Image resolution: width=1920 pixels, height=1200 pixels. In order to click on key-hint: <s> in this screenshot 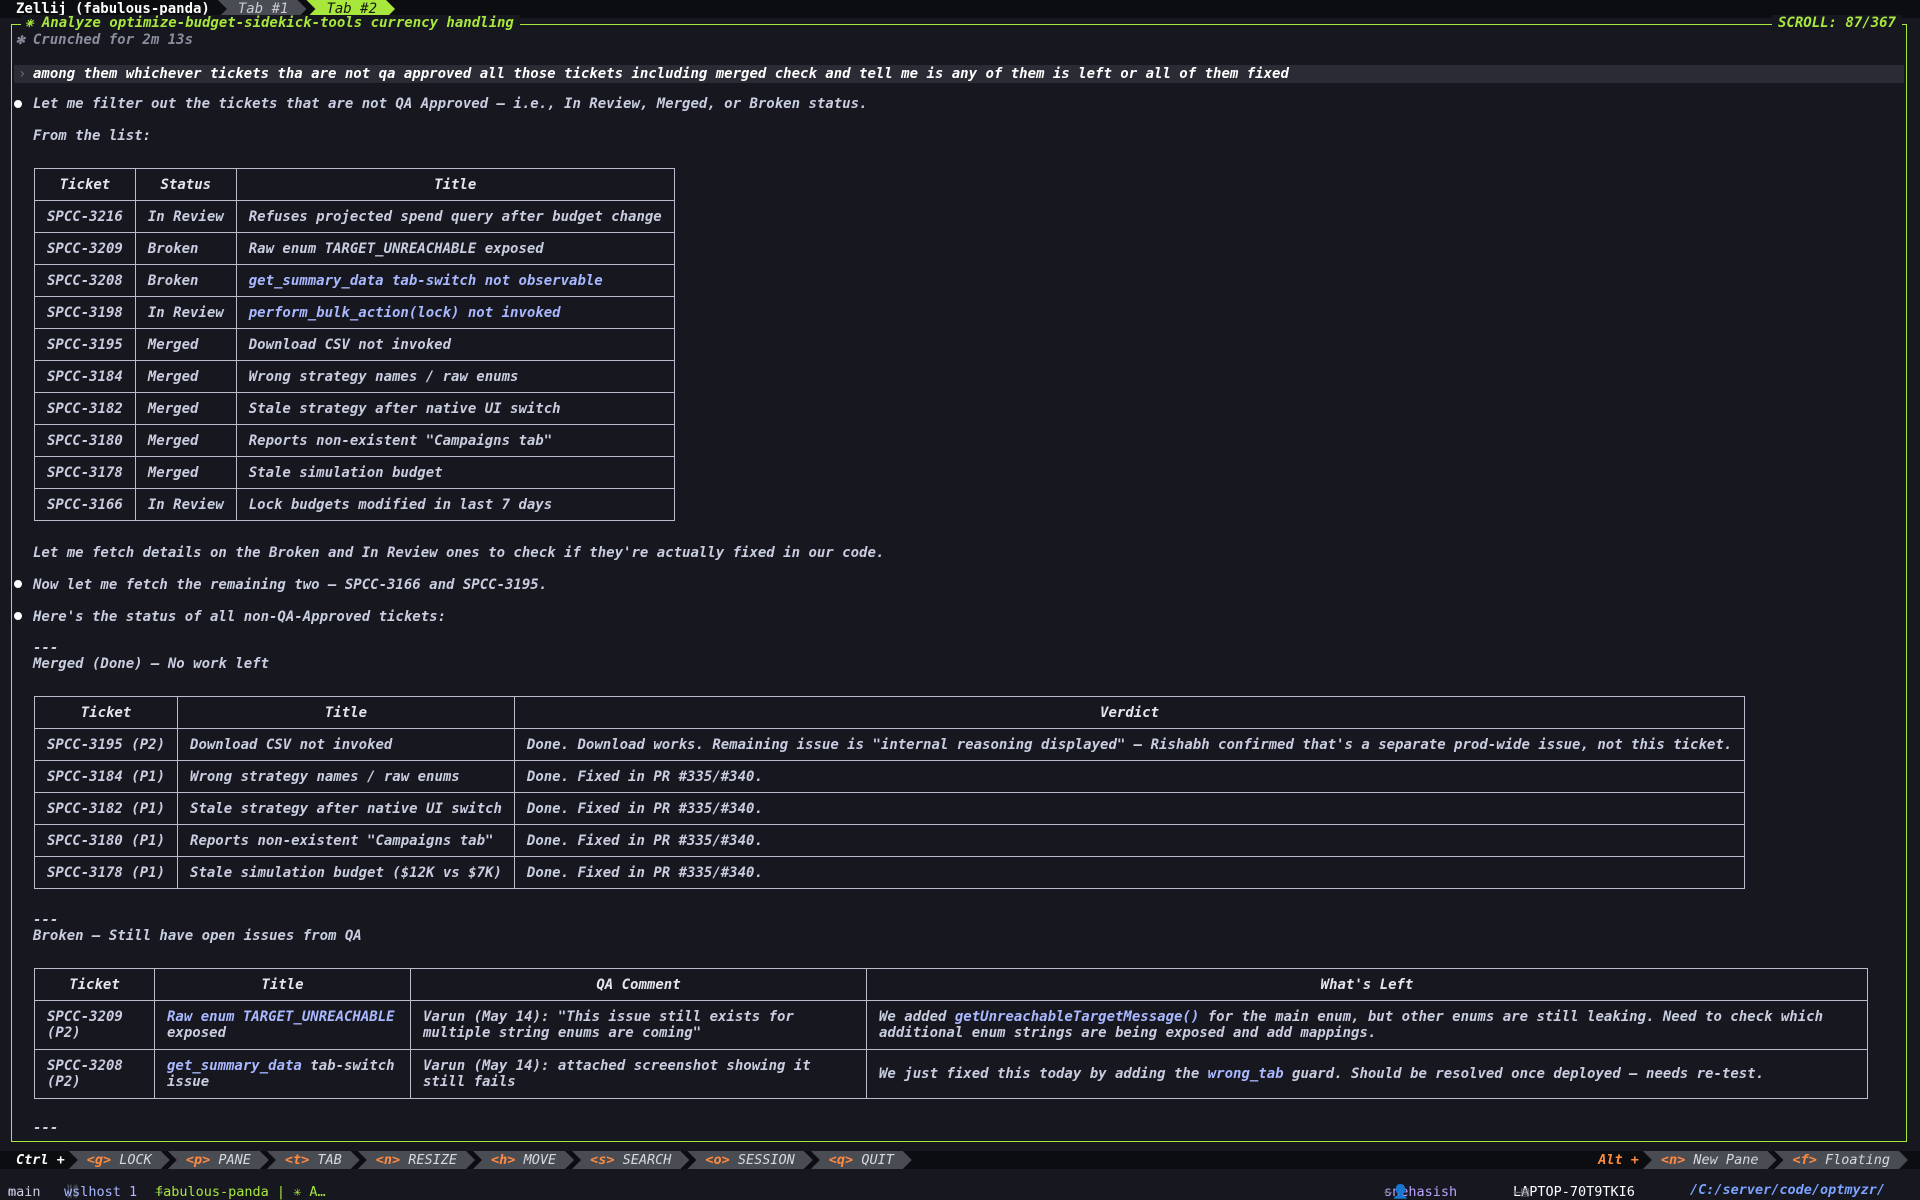, I will do `click(602, 1160)`.